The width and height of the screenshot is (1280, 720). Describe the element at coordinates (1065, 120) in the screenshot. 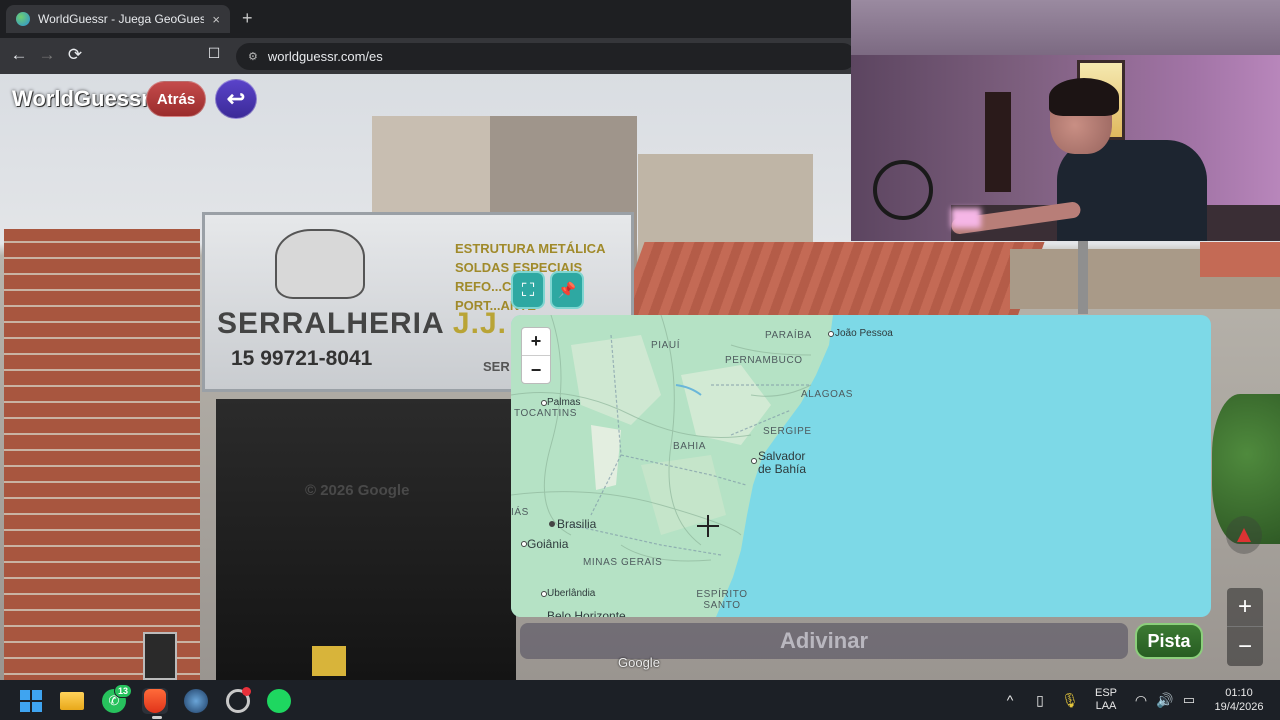

I see `webcam-overlay` at that location.